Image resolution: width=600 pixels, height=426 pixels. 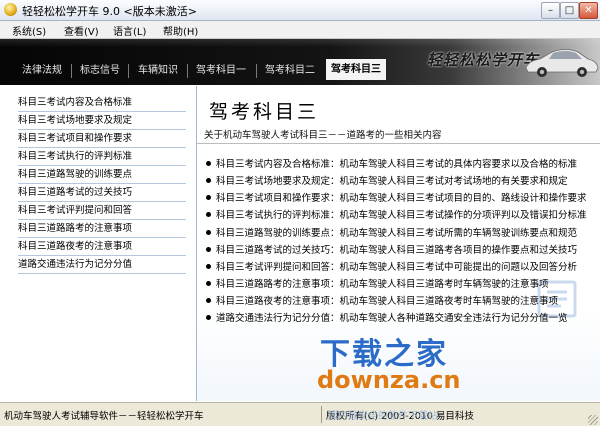 I want to click on menu-view: 查看(V), so click(x=81, y=30).